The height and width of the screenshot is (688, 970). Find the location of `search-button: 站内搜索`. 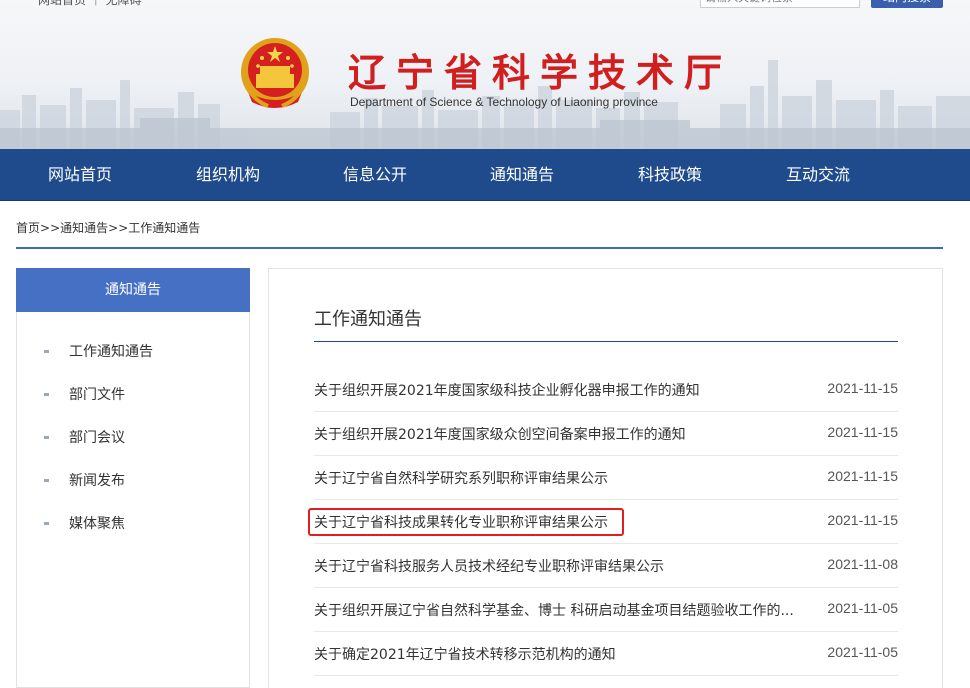

search-button: 站内搜索 is located at coordinates (907, 4).